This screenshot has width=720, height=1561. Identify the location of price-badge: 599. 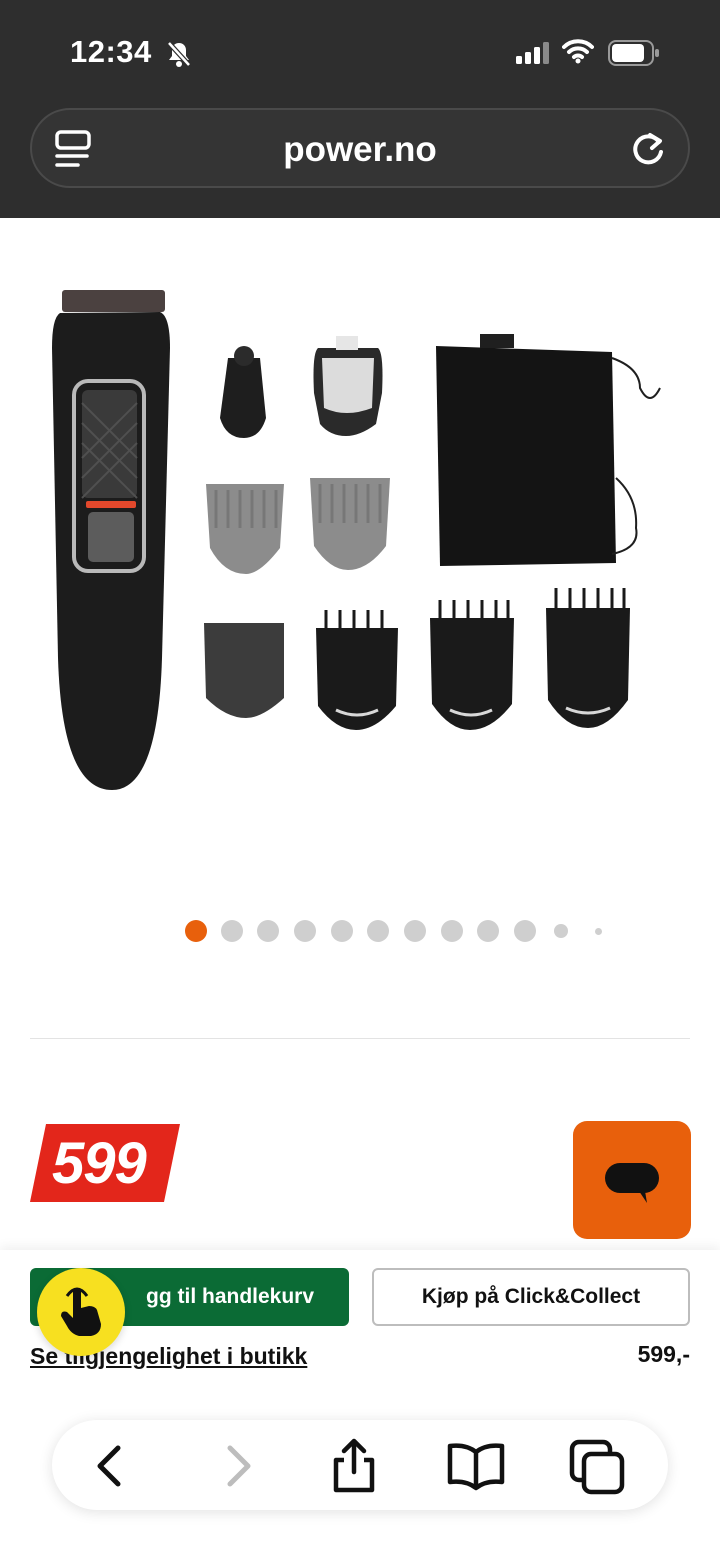
(105, 1163).